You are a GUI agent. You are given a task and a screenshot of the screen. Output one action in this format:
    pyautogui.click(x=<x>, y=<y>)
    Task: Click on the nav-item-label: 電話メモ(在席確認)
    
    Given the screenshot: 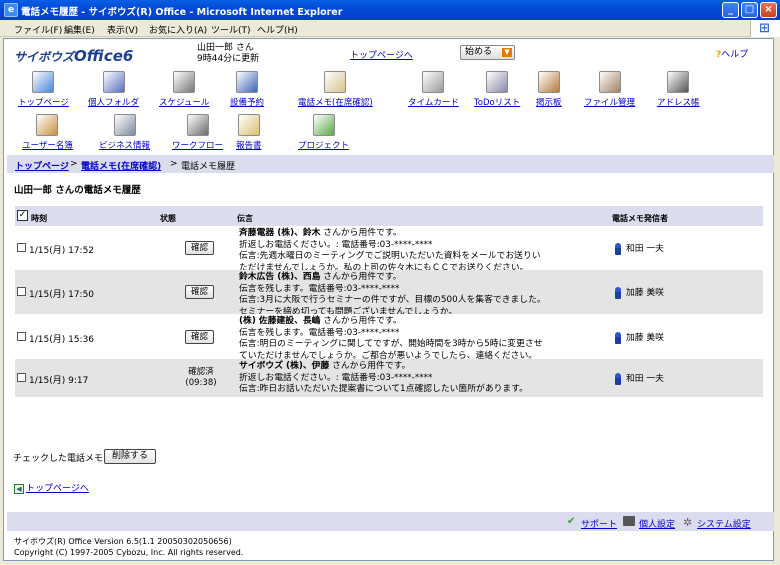 What is the action you would take?
    pyautogui.click(x=335, y=103)
    